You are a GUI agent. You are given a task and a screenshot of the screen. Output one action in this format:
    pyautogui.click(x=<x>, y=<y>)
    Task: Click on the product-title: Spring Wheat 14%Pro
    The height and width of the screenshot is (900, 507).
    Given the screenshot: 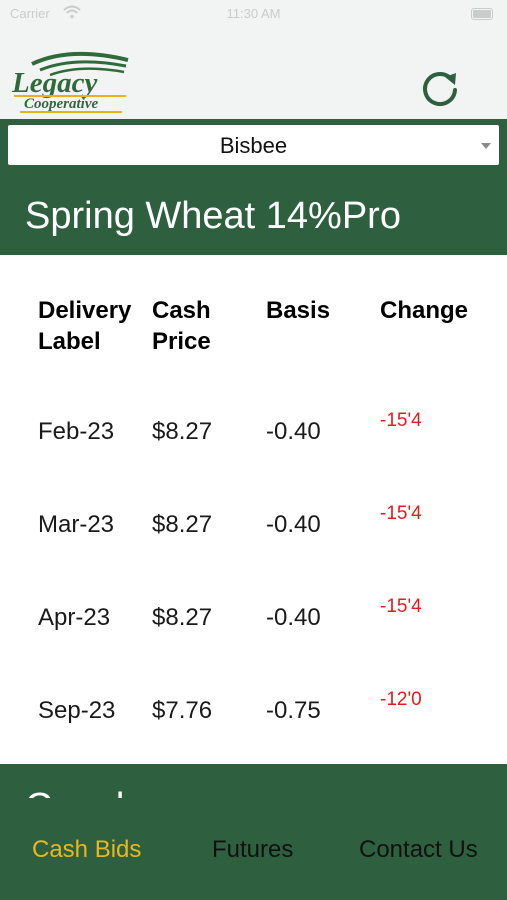 What is the action you would take?
    pyautogui.click(x=213, y=216)
    